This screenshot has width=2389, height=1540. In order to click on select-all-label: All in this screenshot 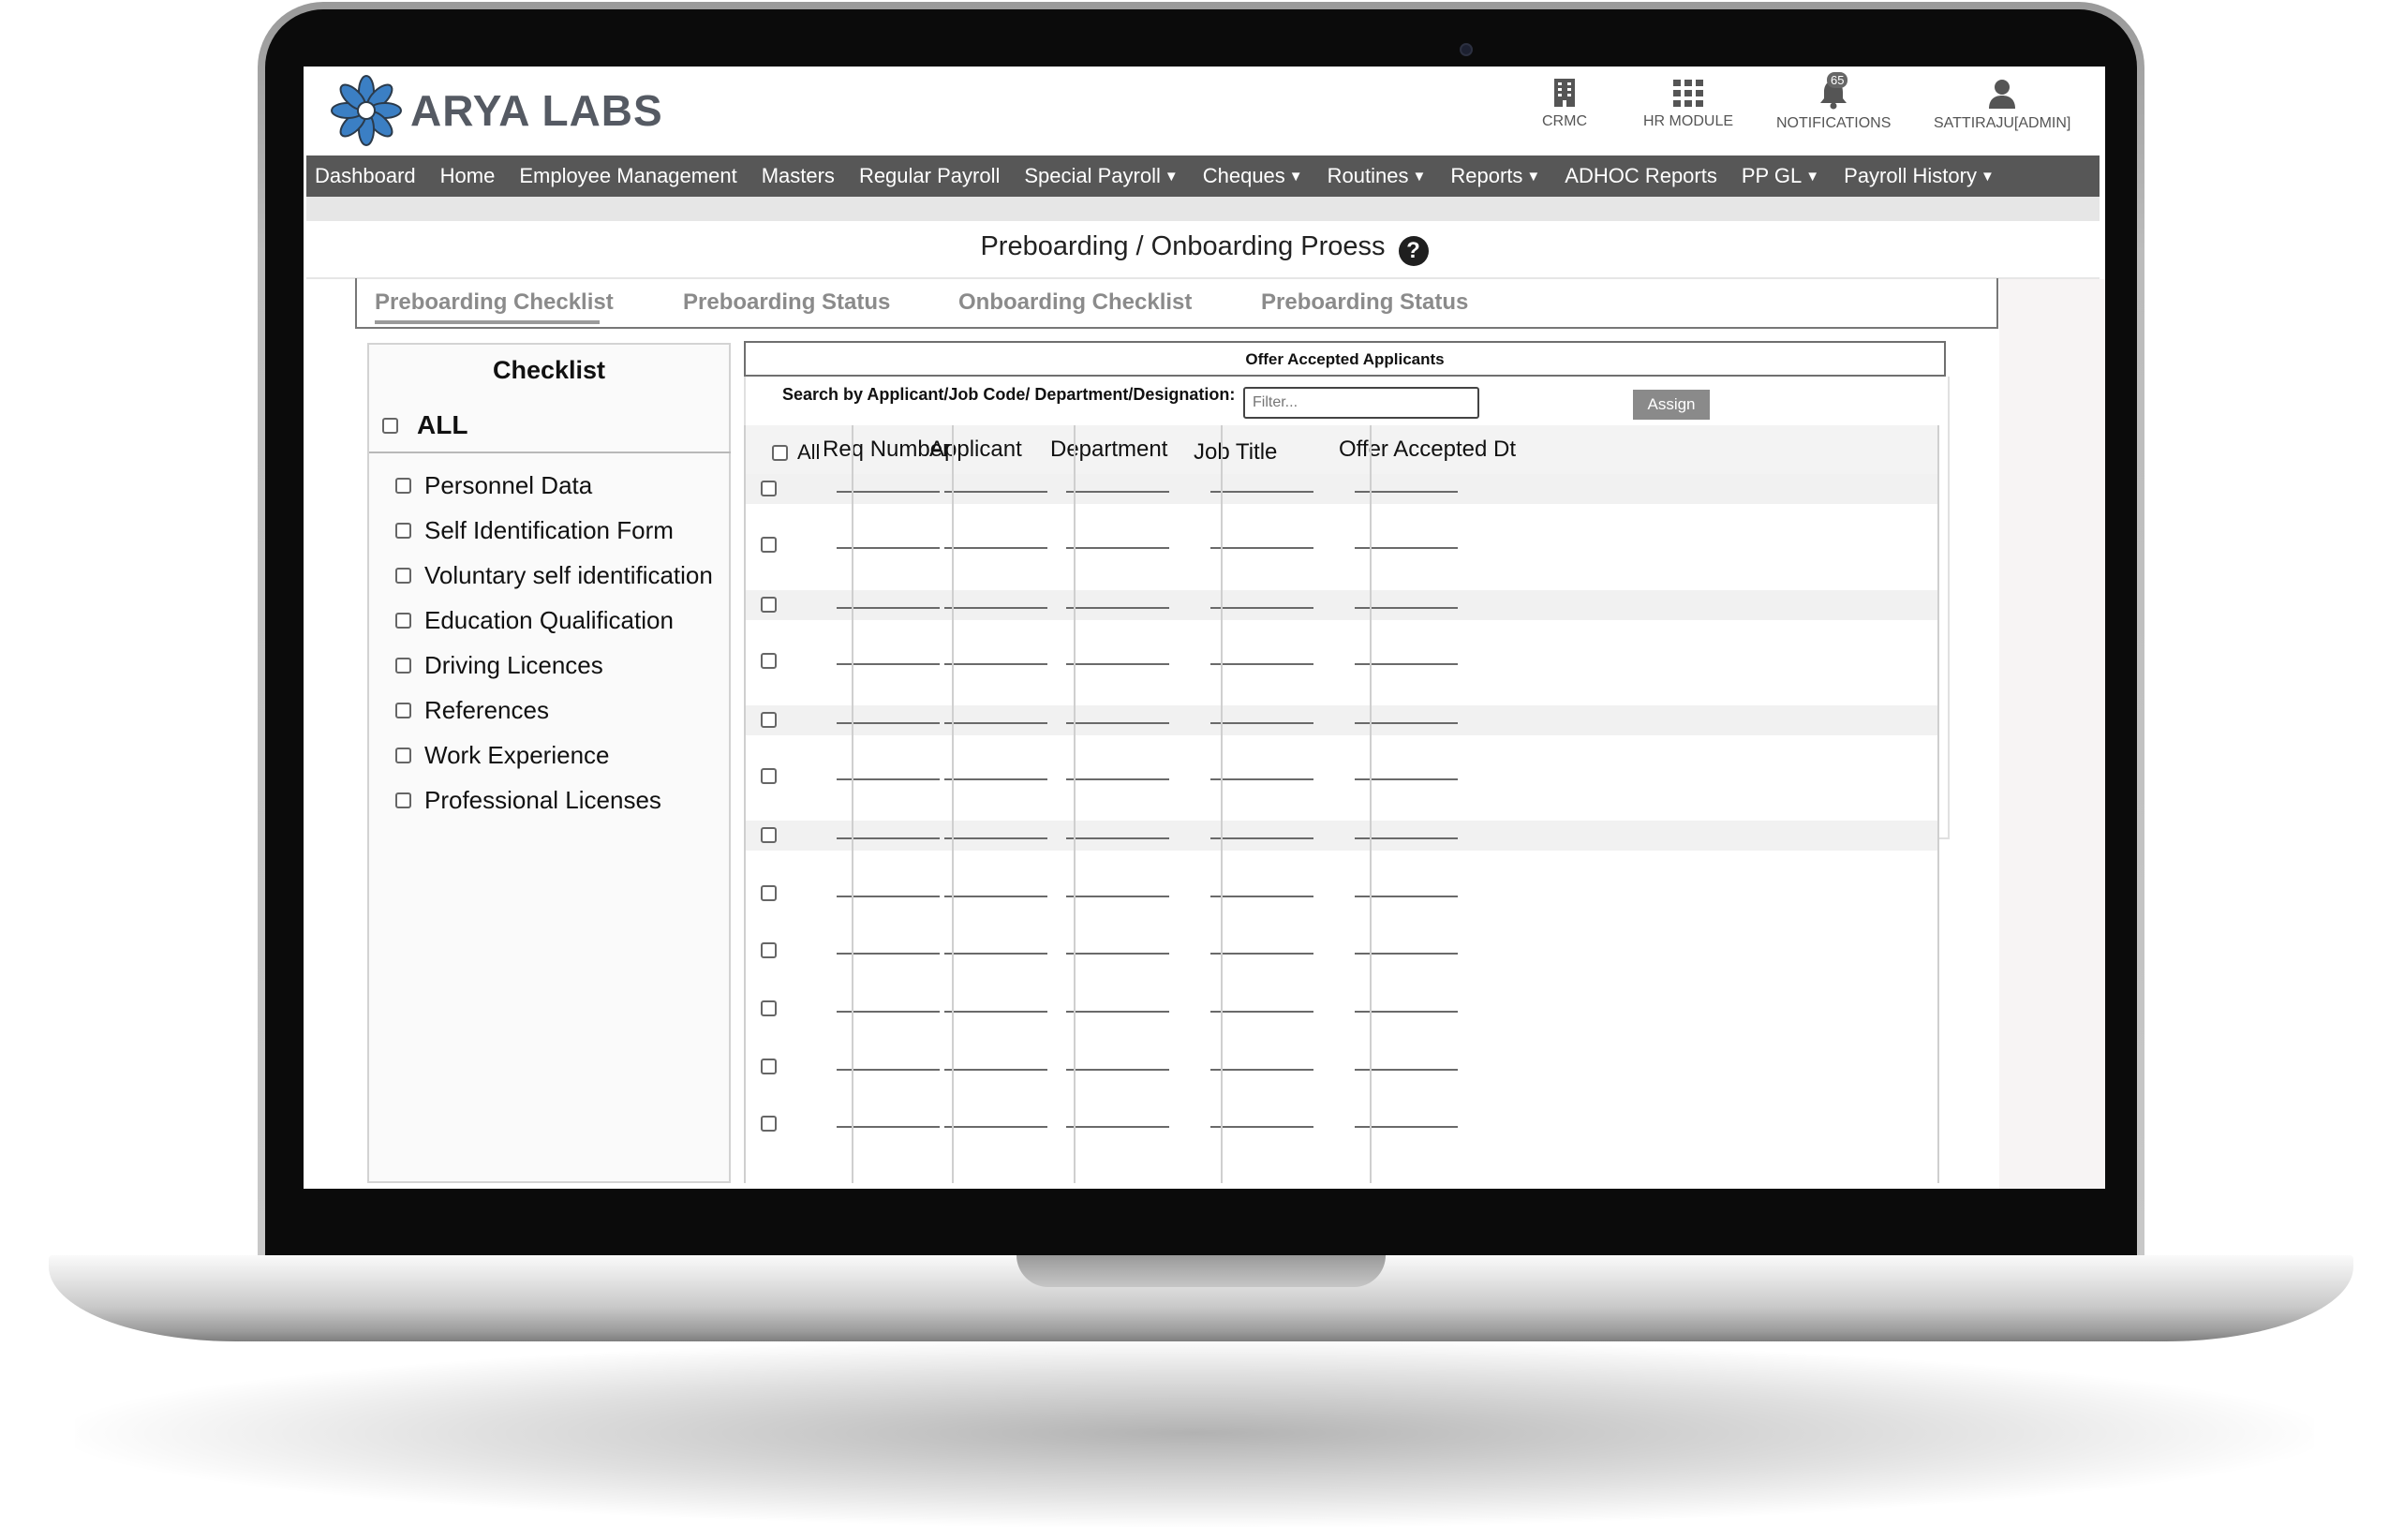, I will do `click(809, 452)`.